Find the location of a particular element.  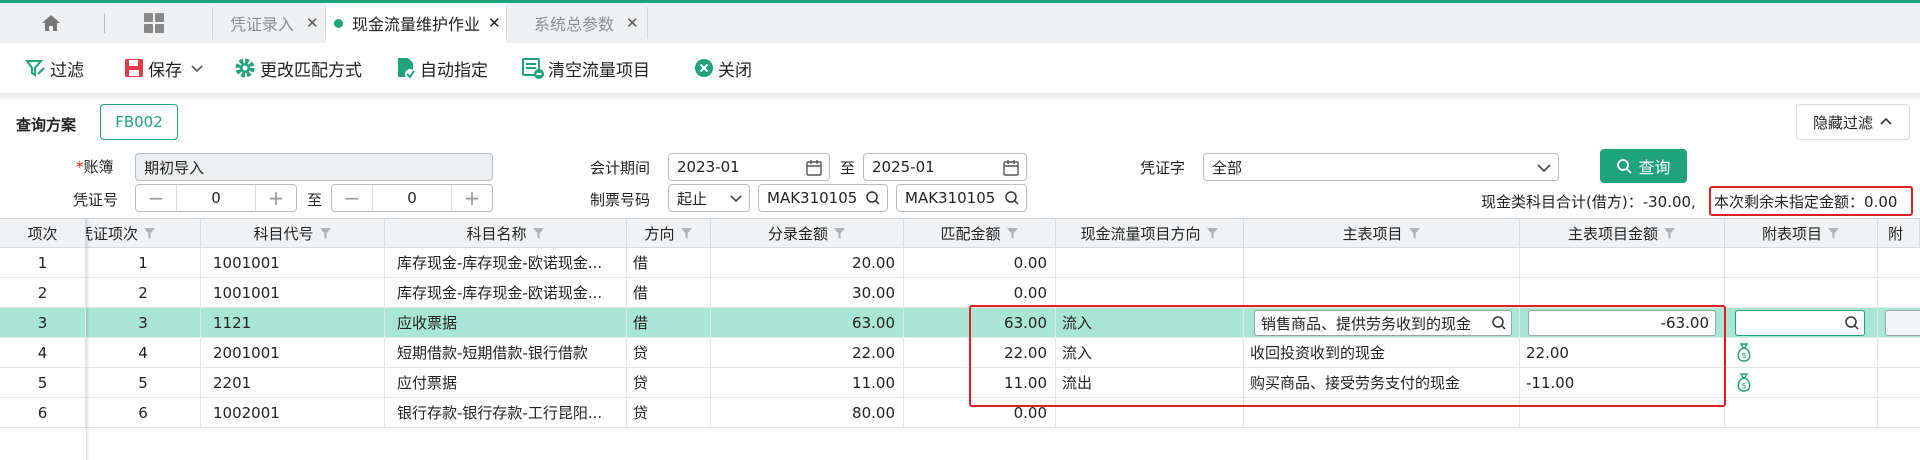

column-header-col-match-amount: 匹配金额 is located at coordinates (980, 233).